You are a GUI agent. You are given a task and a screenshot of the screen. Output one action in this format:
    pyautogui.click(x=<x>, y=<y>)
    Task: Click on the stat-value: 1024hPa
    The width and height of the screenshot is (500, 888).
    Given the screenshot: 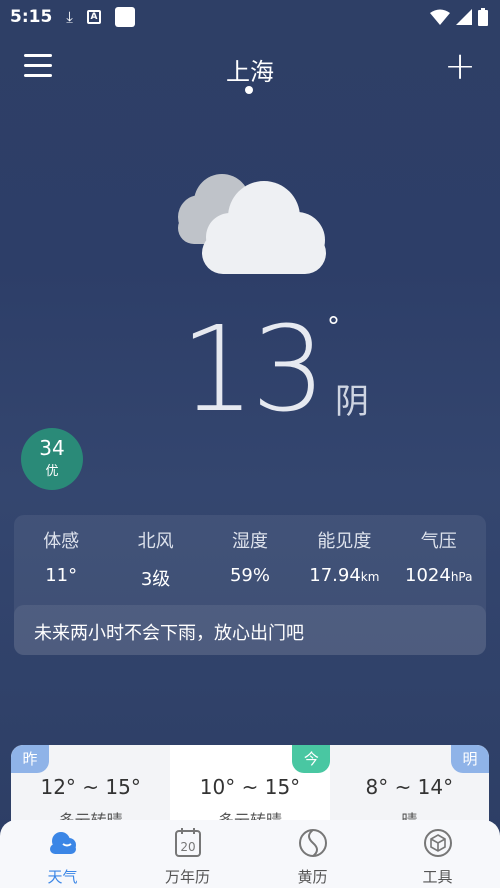 What is the action you would take?
    pyautogui.click(x=439, y=575)
    